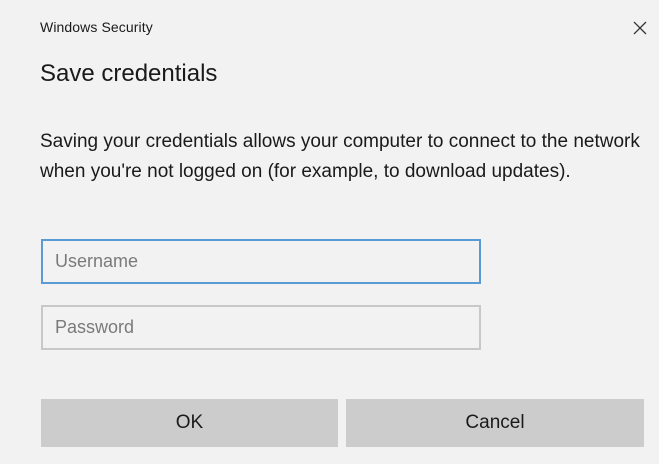  I want to click on window-title: Windows Security, so click(96, 27).